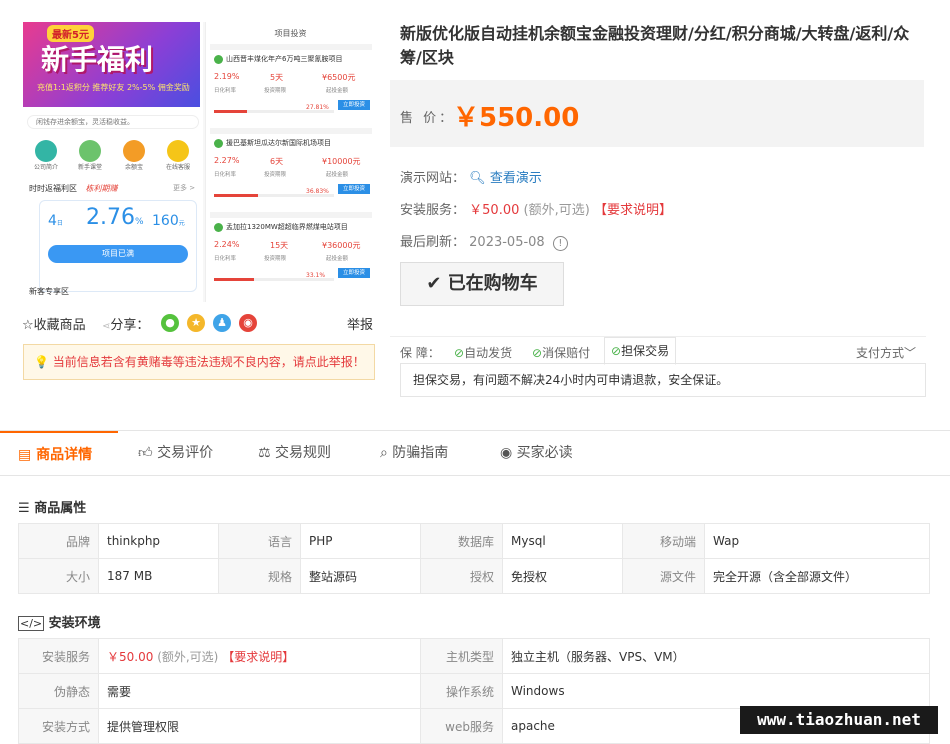 This screenshot has width=950, height=744. I want to click on guarantee-row: 保 障： ⊘自动发货 ⊘消保赔付 ⊘担保交易 支付方式﹀, so click(658, 350).